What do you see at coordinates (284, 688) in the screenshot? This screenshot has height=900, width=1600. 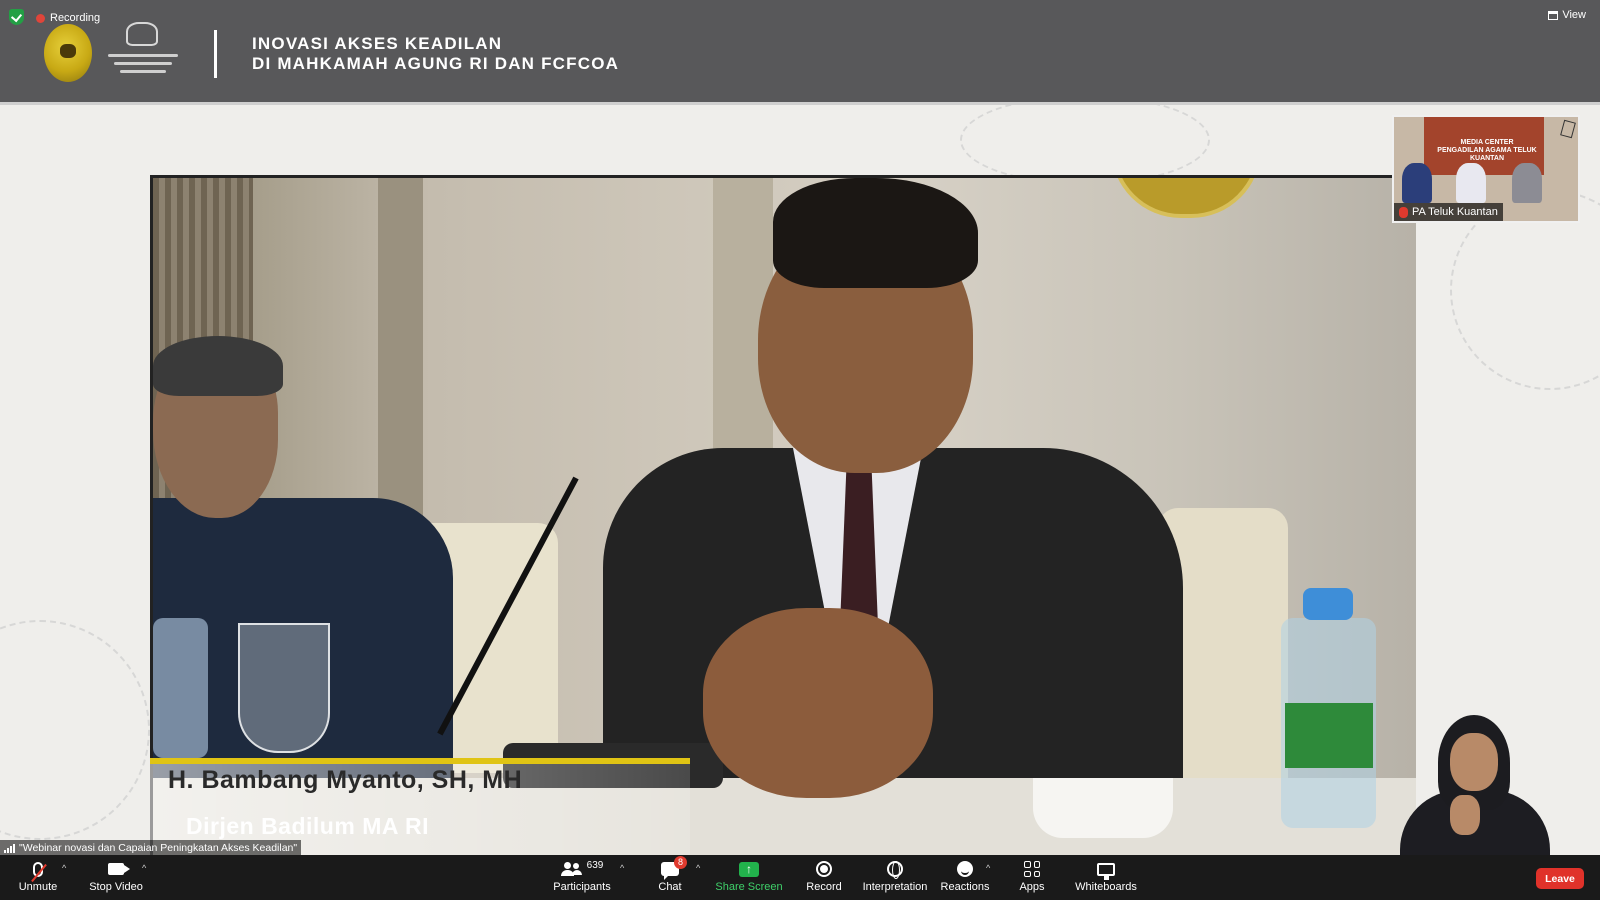 I see `water-glass` at bounding box center [284, 688].